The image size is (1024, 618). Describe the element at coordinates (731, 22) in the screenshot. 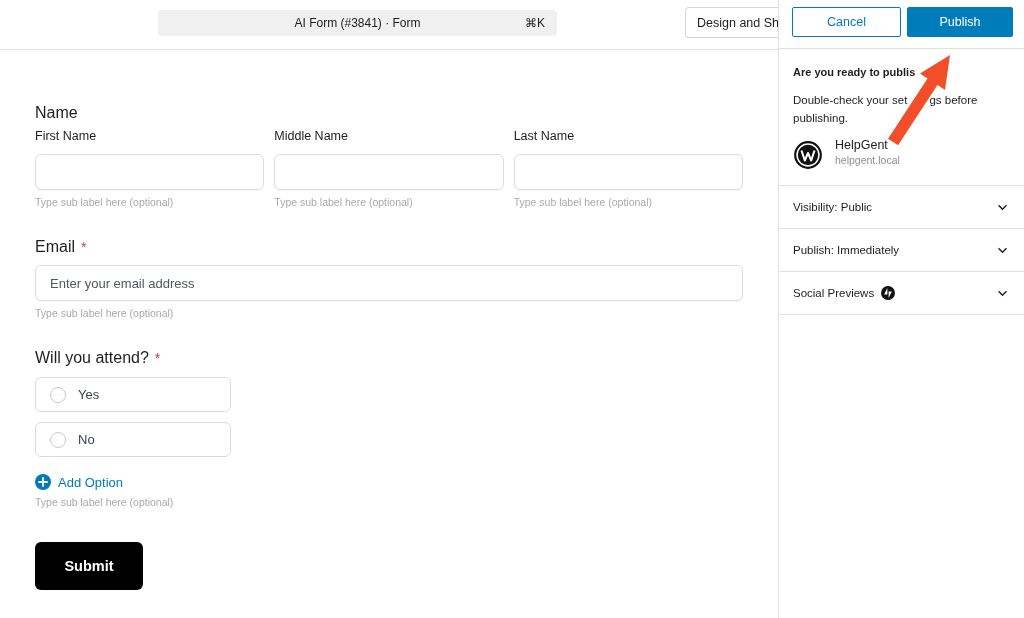

I see `design-button: Design and Sh` at that location.